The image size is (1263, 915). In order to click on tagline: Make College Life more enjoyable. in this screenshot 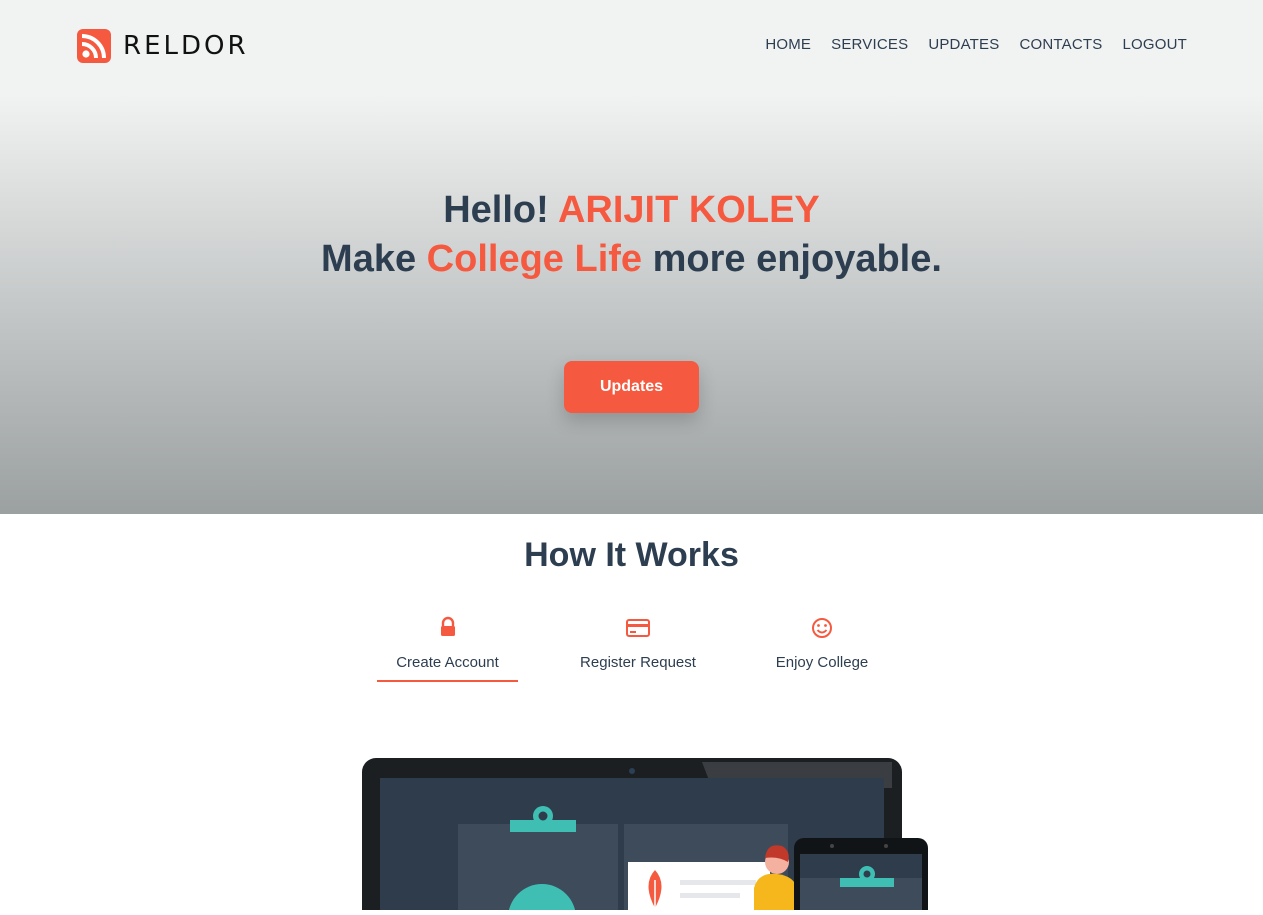, I will do `click(631, 259)`.